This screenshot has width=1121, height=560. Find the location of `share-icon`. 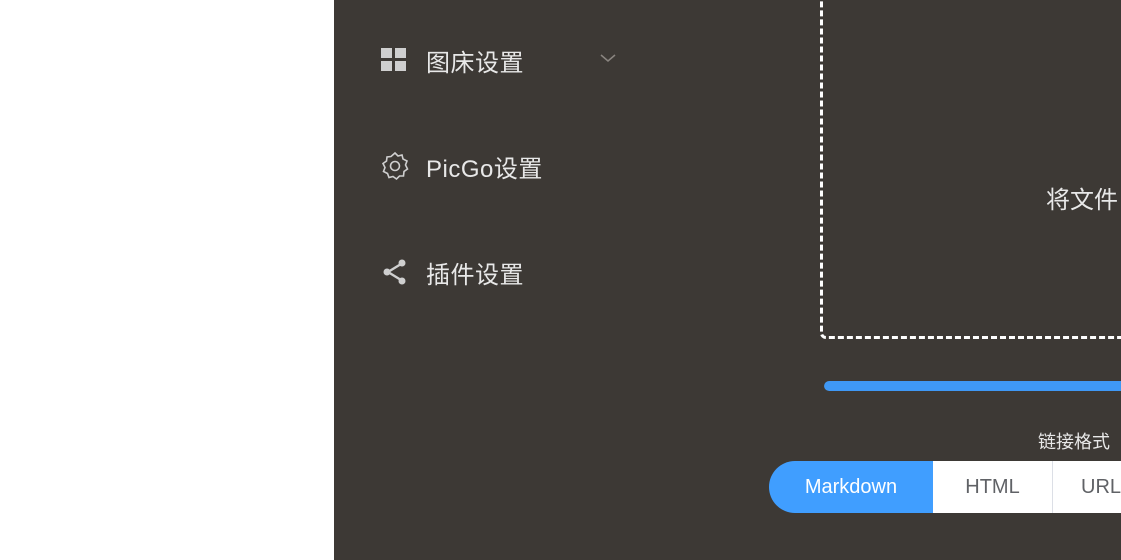

share-icon is located at coordinates (395, 272).